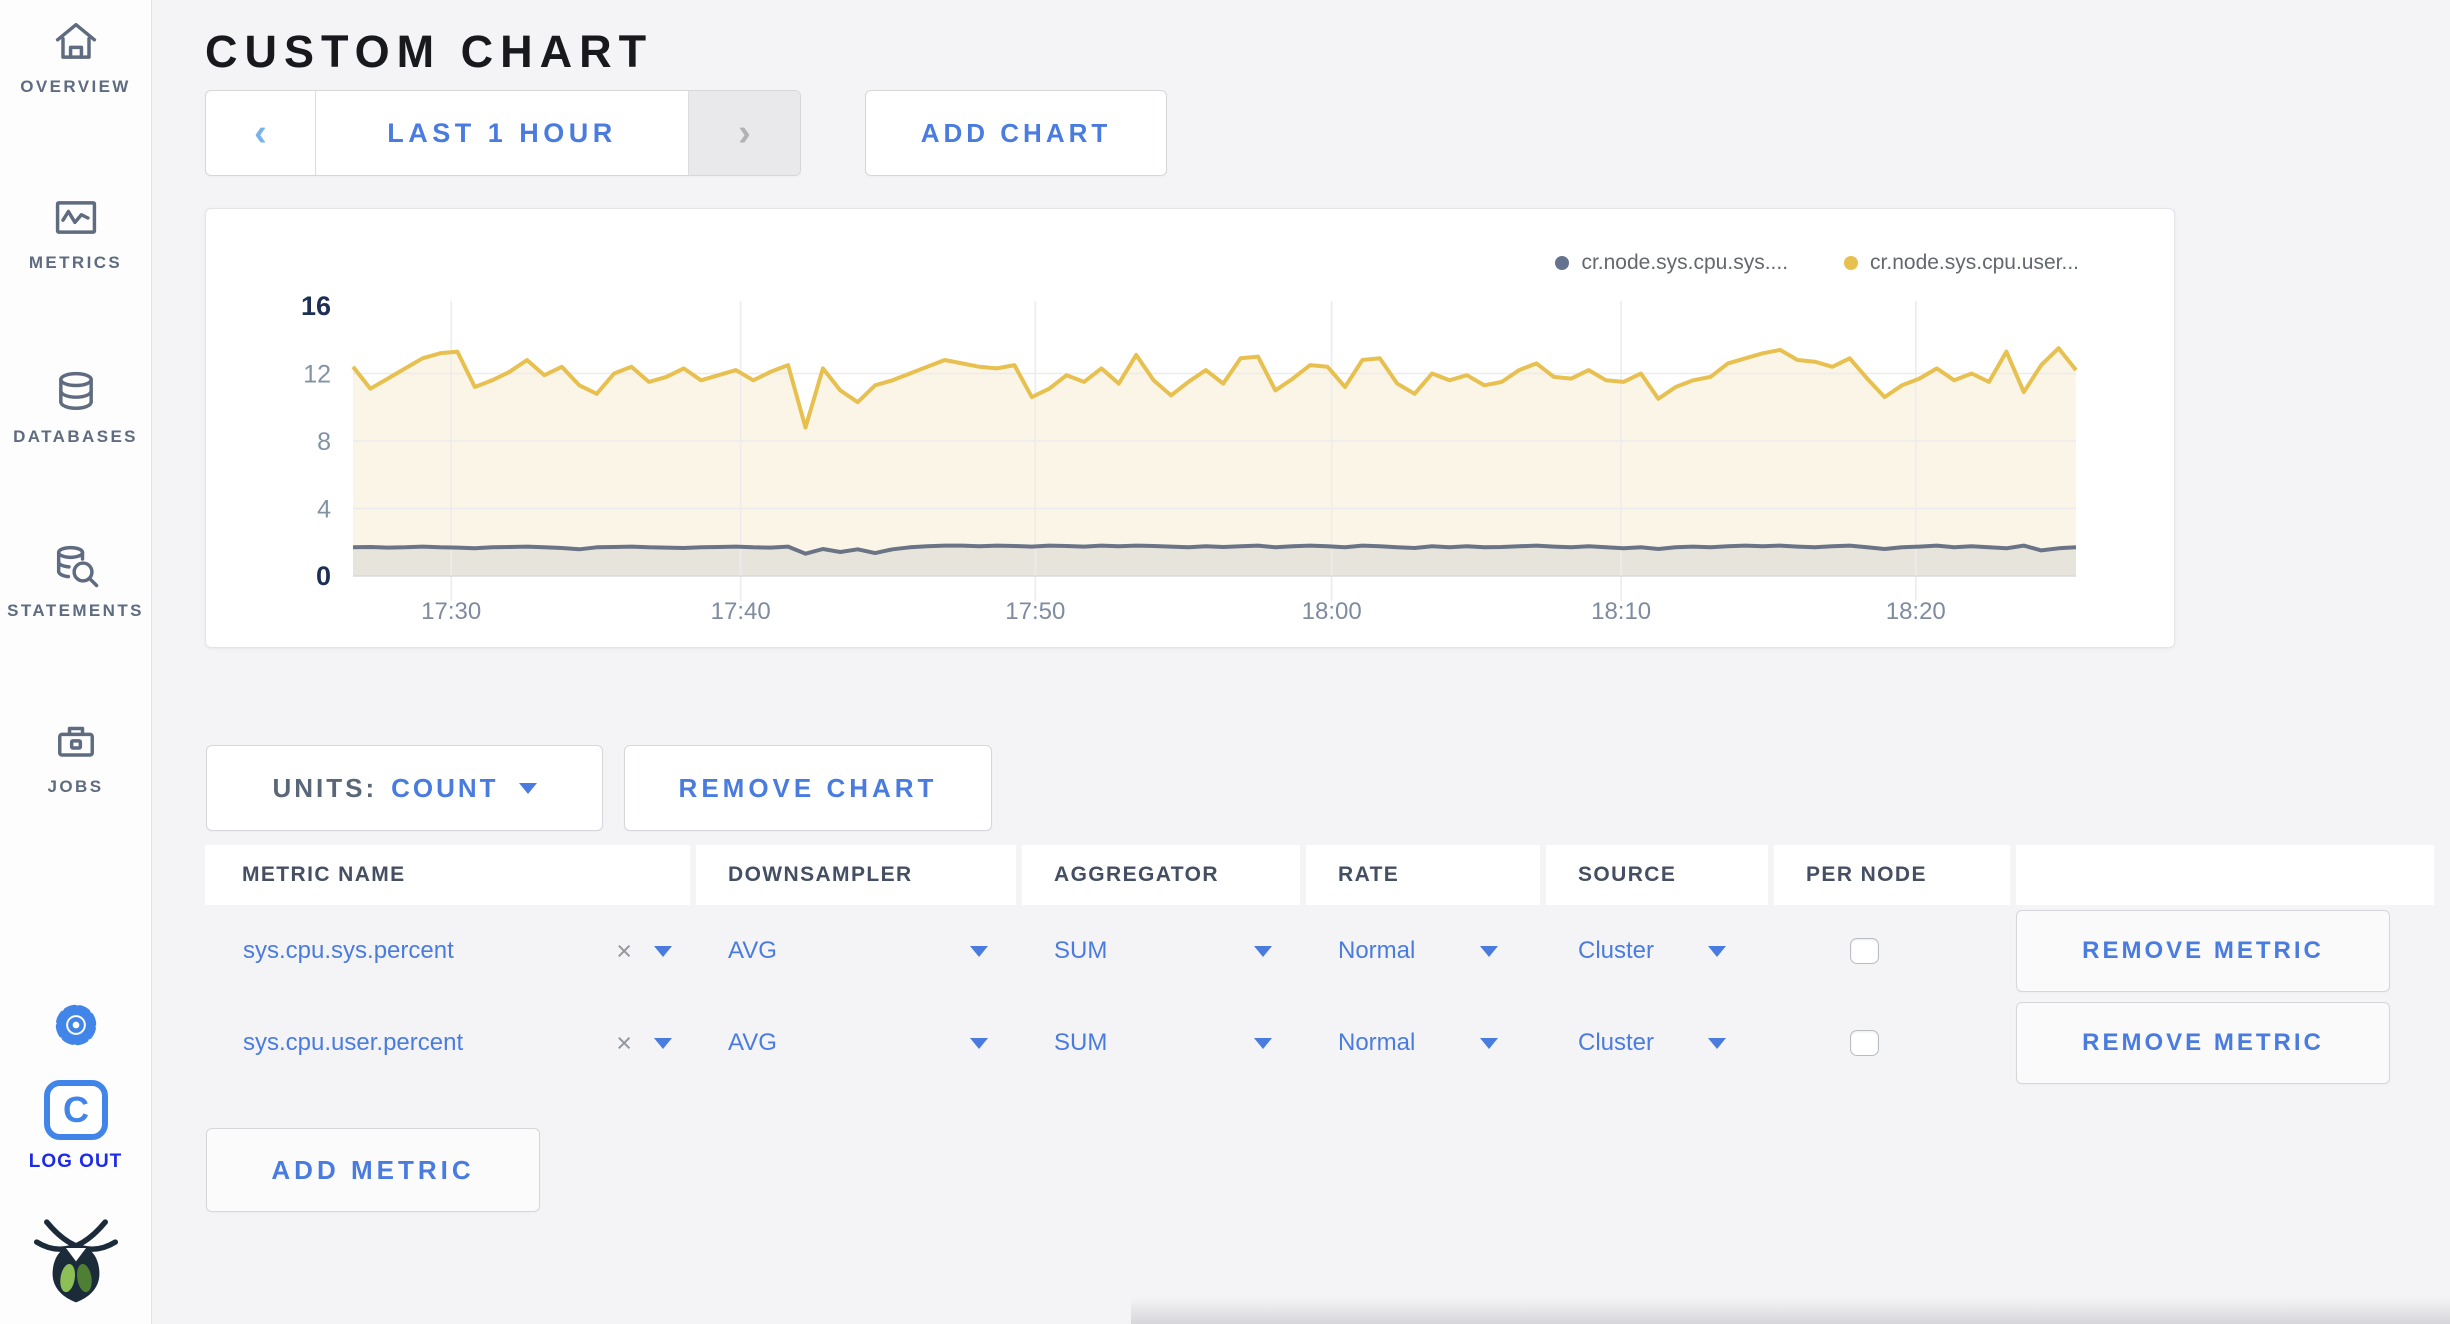 The image size is (2450, 1324). What do you see at coordinates (75, 610) in the screenshot?
I see `sidebar-item-label: STATEMENTS` at bounding box center [75, 610].